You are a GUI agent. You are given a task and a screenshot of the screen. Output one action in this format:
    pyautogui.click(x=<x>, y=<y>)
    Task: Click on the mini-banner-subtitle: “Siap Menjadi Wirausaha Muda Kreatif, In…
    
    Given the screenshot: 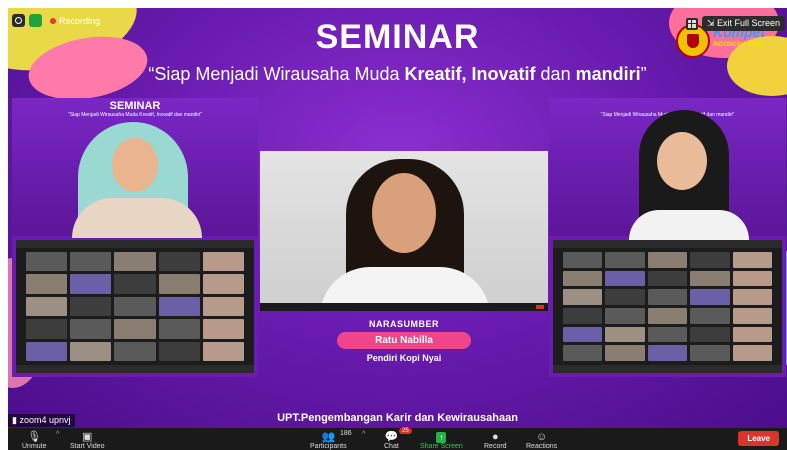 What is the action you would take?
    pyautogui.click(x=135, y=115)
    